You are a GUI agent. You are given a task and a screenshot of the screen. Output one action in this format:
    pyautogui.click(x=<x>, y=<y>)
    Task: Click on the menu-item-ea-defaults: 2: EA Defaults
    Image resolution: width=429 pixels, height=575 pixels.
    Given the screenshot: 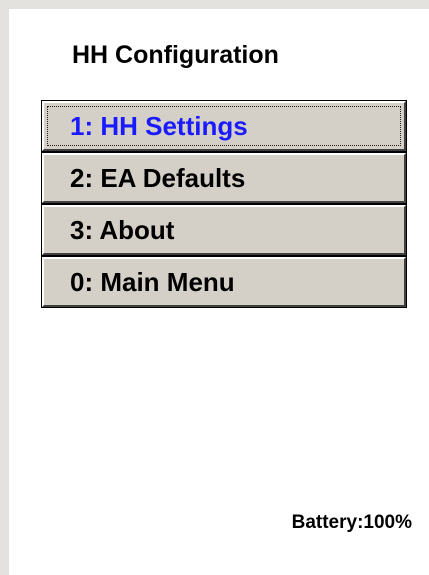 What is the action you would take?
    pyautogui.click(x=224, y=178)
    